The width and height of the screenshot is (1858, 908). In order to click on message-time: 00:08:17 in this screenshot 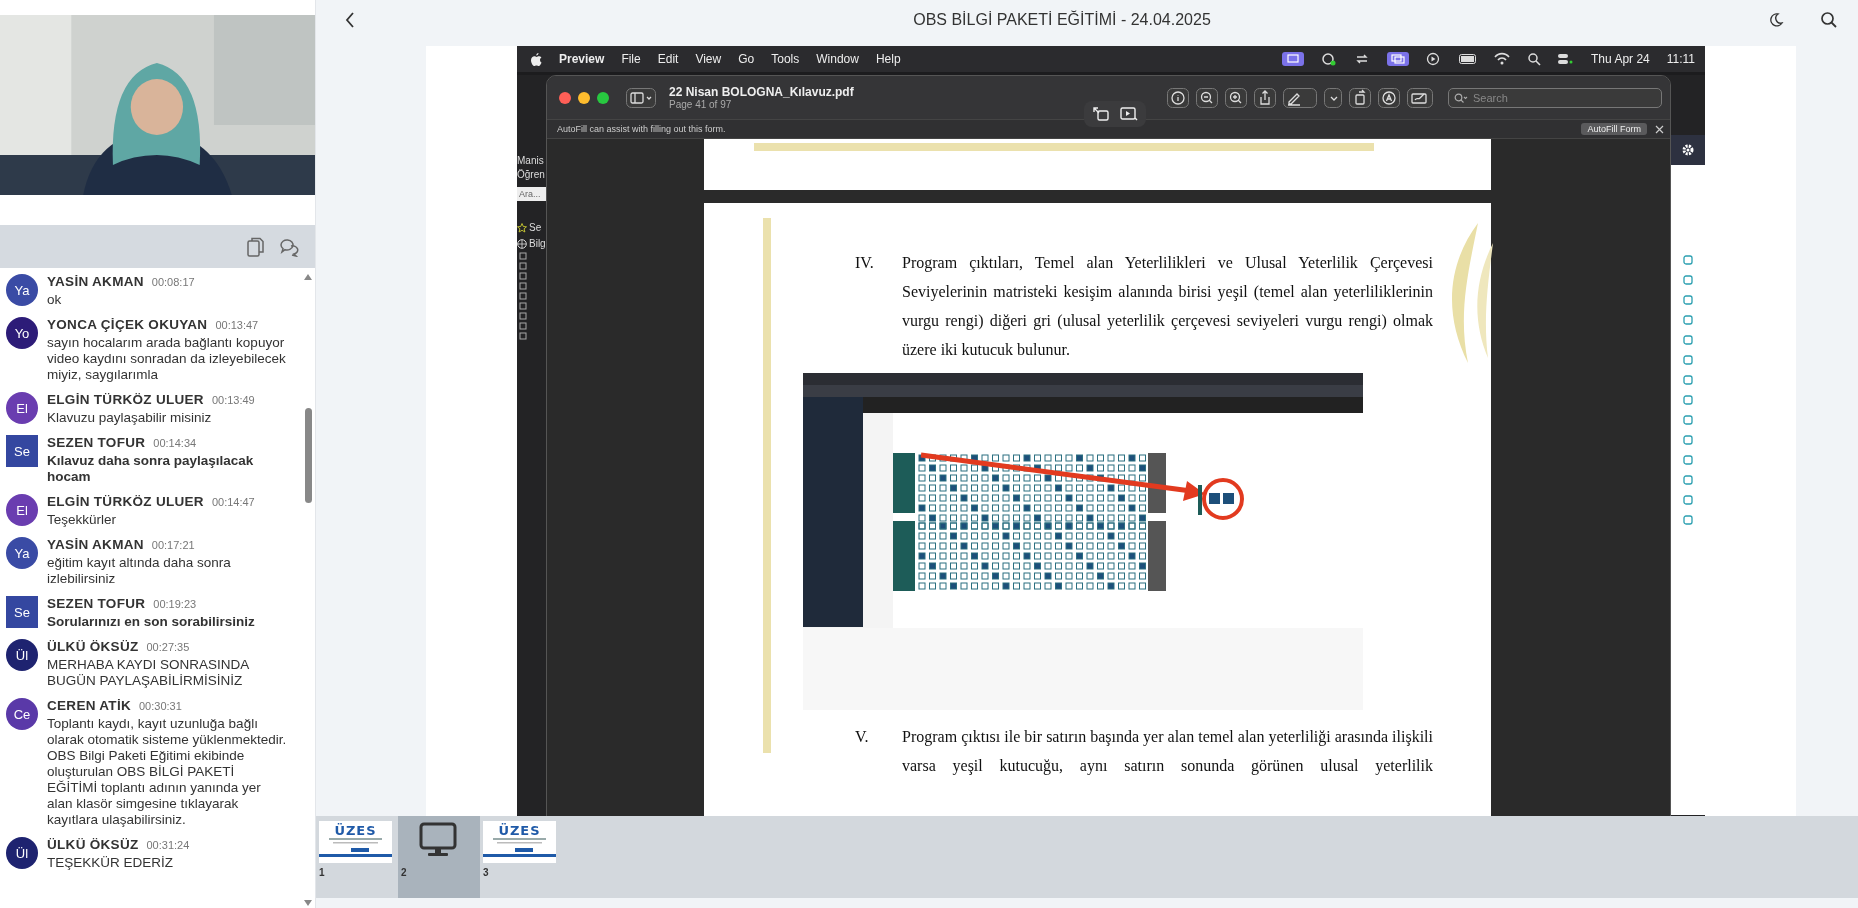, I will do `click(173, 282)`.